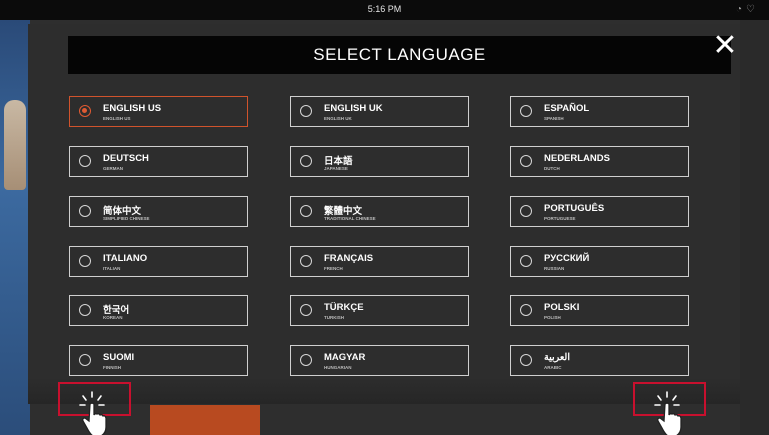 Image resolution: width=769 pixels, height=435 pixels. Describe the element at coordinates (725, 47) in the screenshot. I see `close-icon: ✕` at that location.